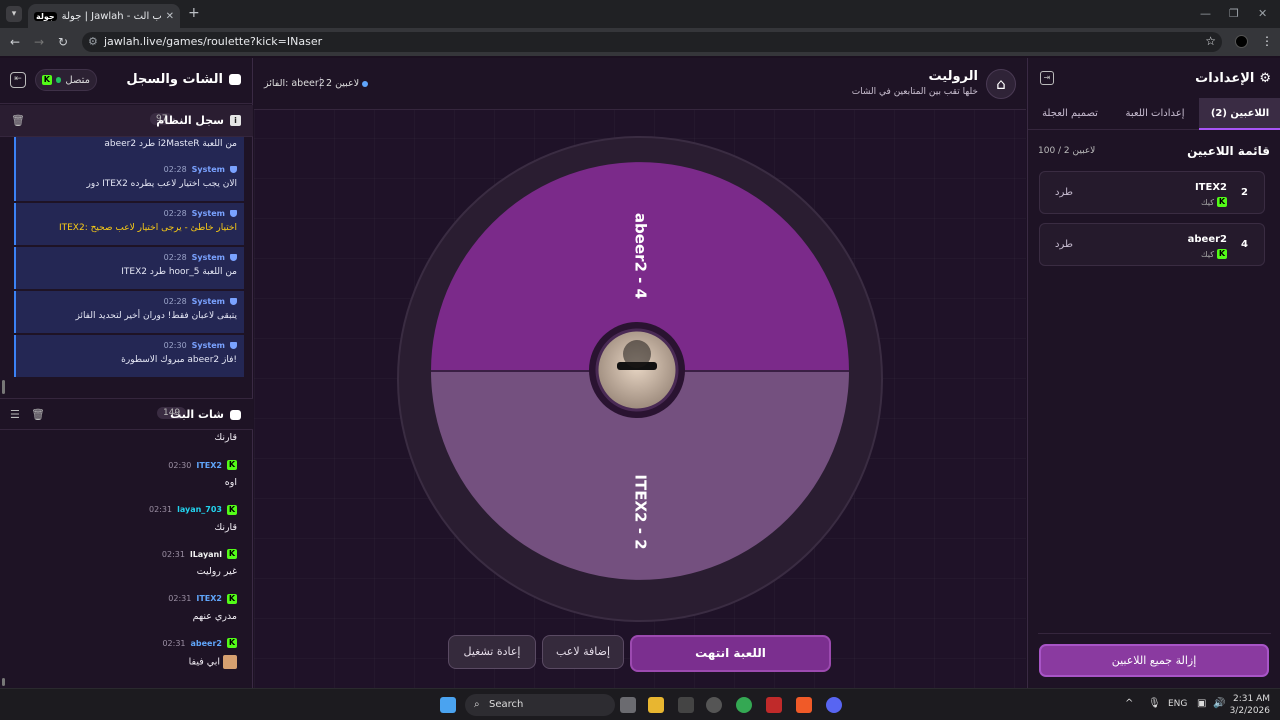  Describe the element at coordinates (206, 554) in the screenshot. I see `chat-username: lLayanl` at that location.